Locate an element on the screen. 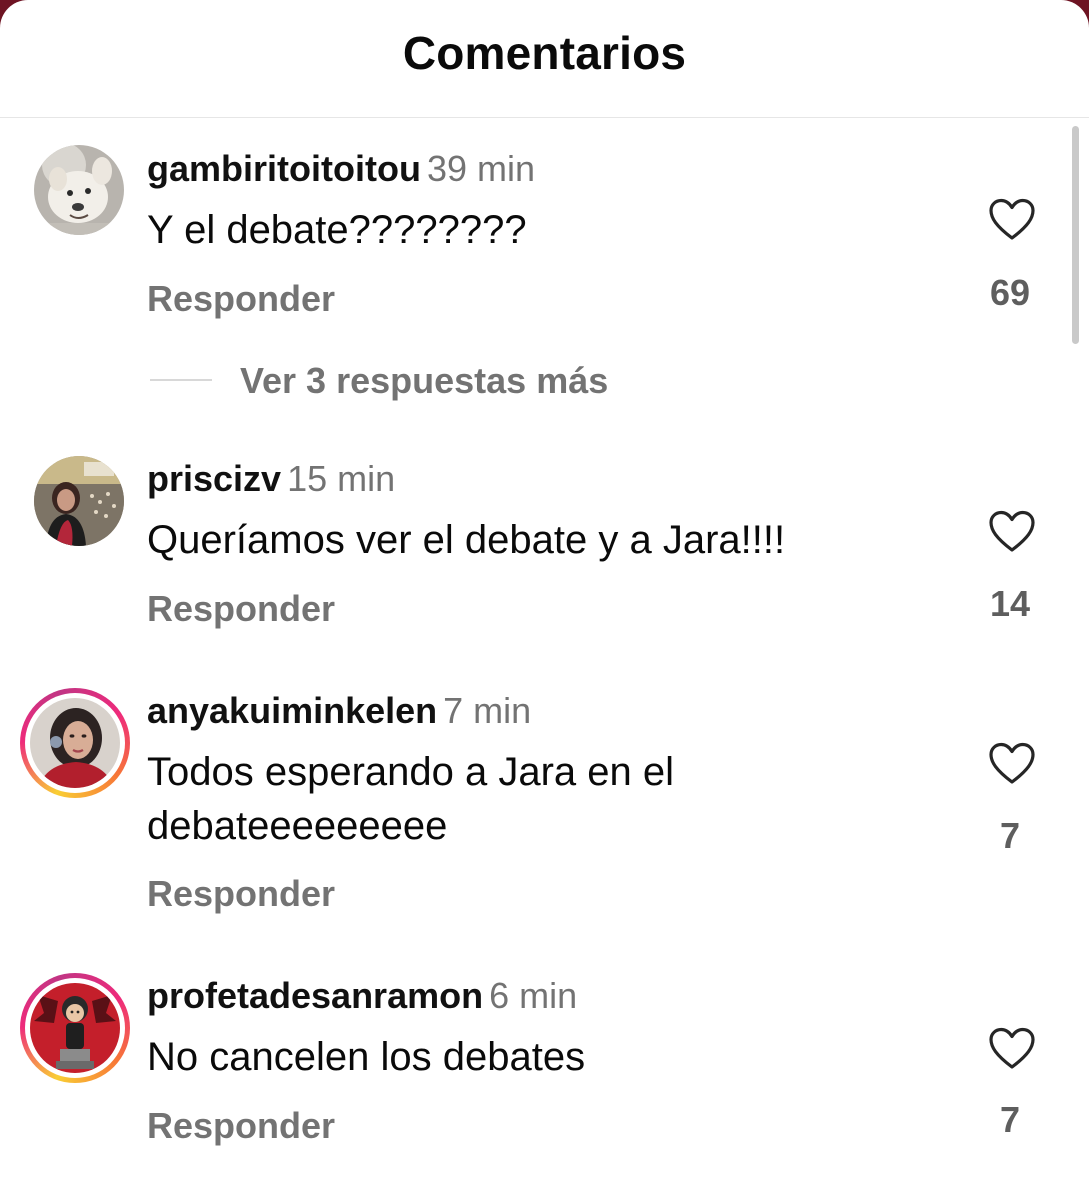 This screenshot has height=1200, width=1089. comment-meta: profetadesanramon 6 min is located at coordinates (362, 996).